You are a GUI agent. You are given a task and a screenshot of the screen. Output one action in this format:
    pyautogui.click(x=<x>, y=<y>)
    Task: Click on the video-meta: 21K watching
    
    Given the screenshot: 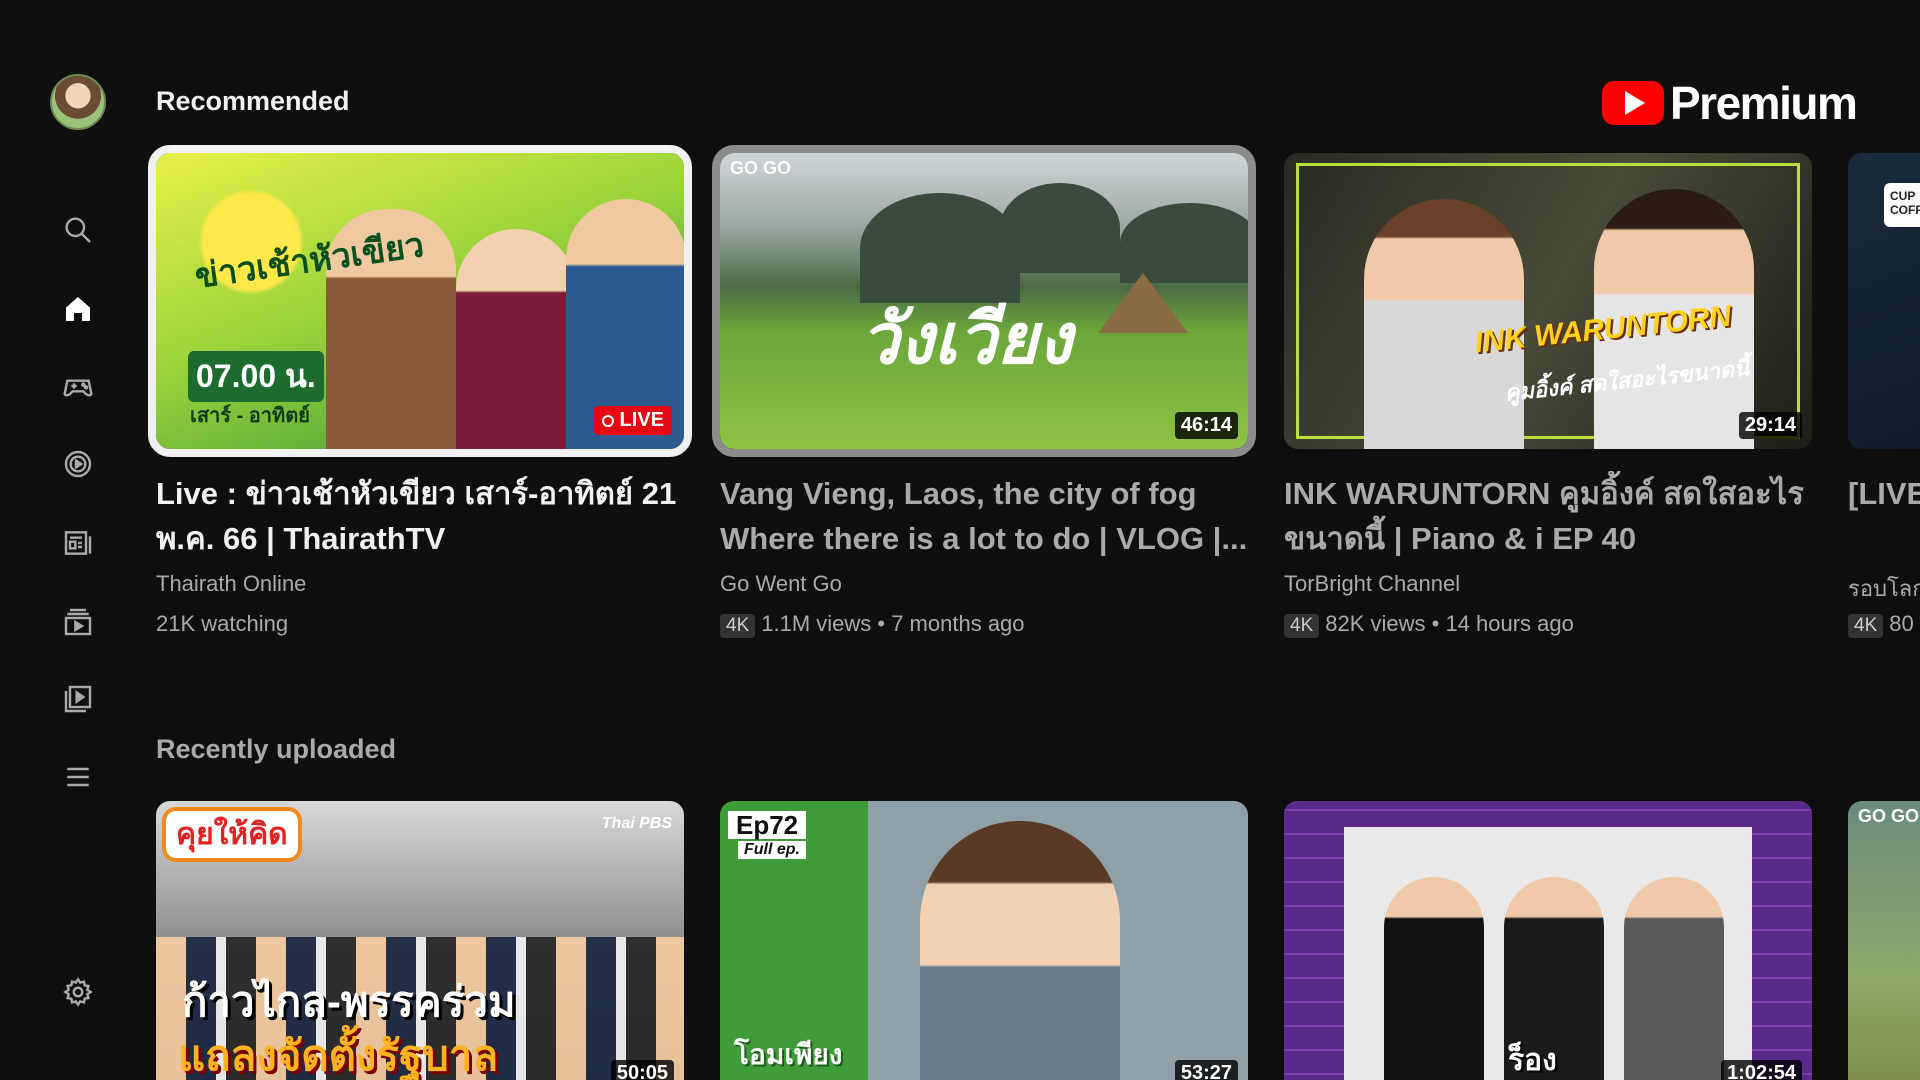 What is the action you would take?
    pyautogui.click(x=222, y=624)
    